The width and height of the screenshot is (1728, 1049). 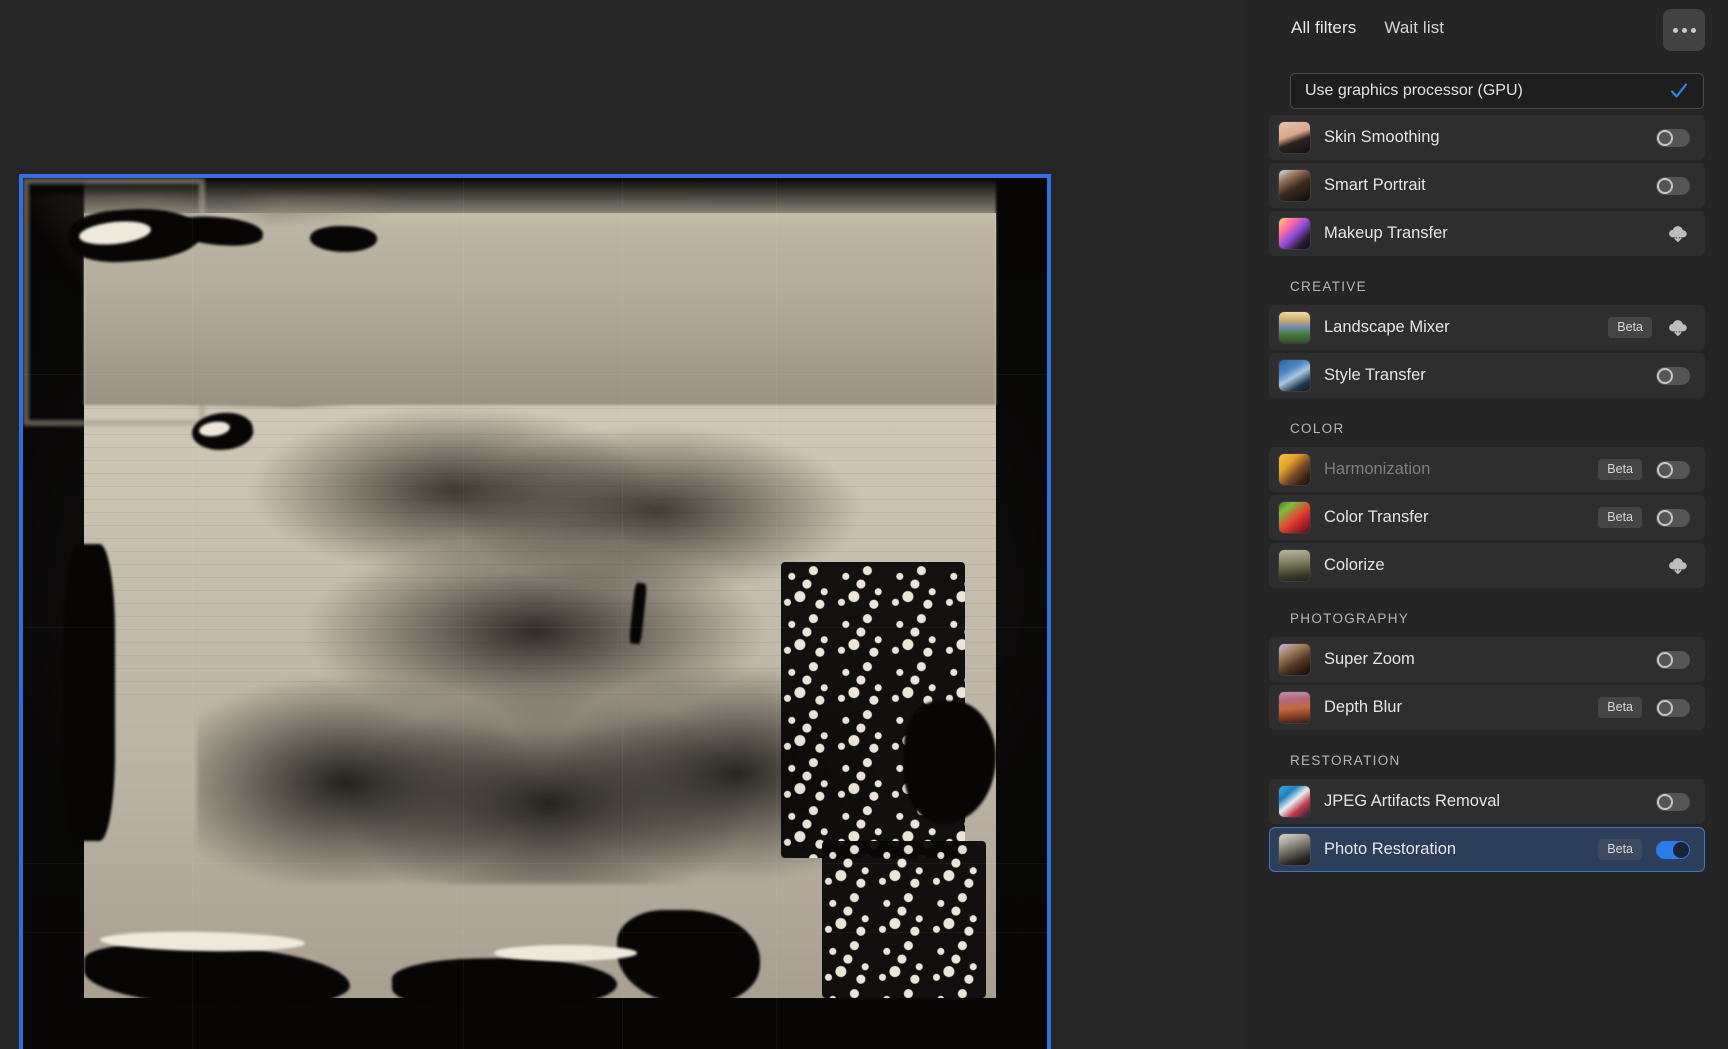 I want to click on more-options-button, so click(x=1684, y=30).